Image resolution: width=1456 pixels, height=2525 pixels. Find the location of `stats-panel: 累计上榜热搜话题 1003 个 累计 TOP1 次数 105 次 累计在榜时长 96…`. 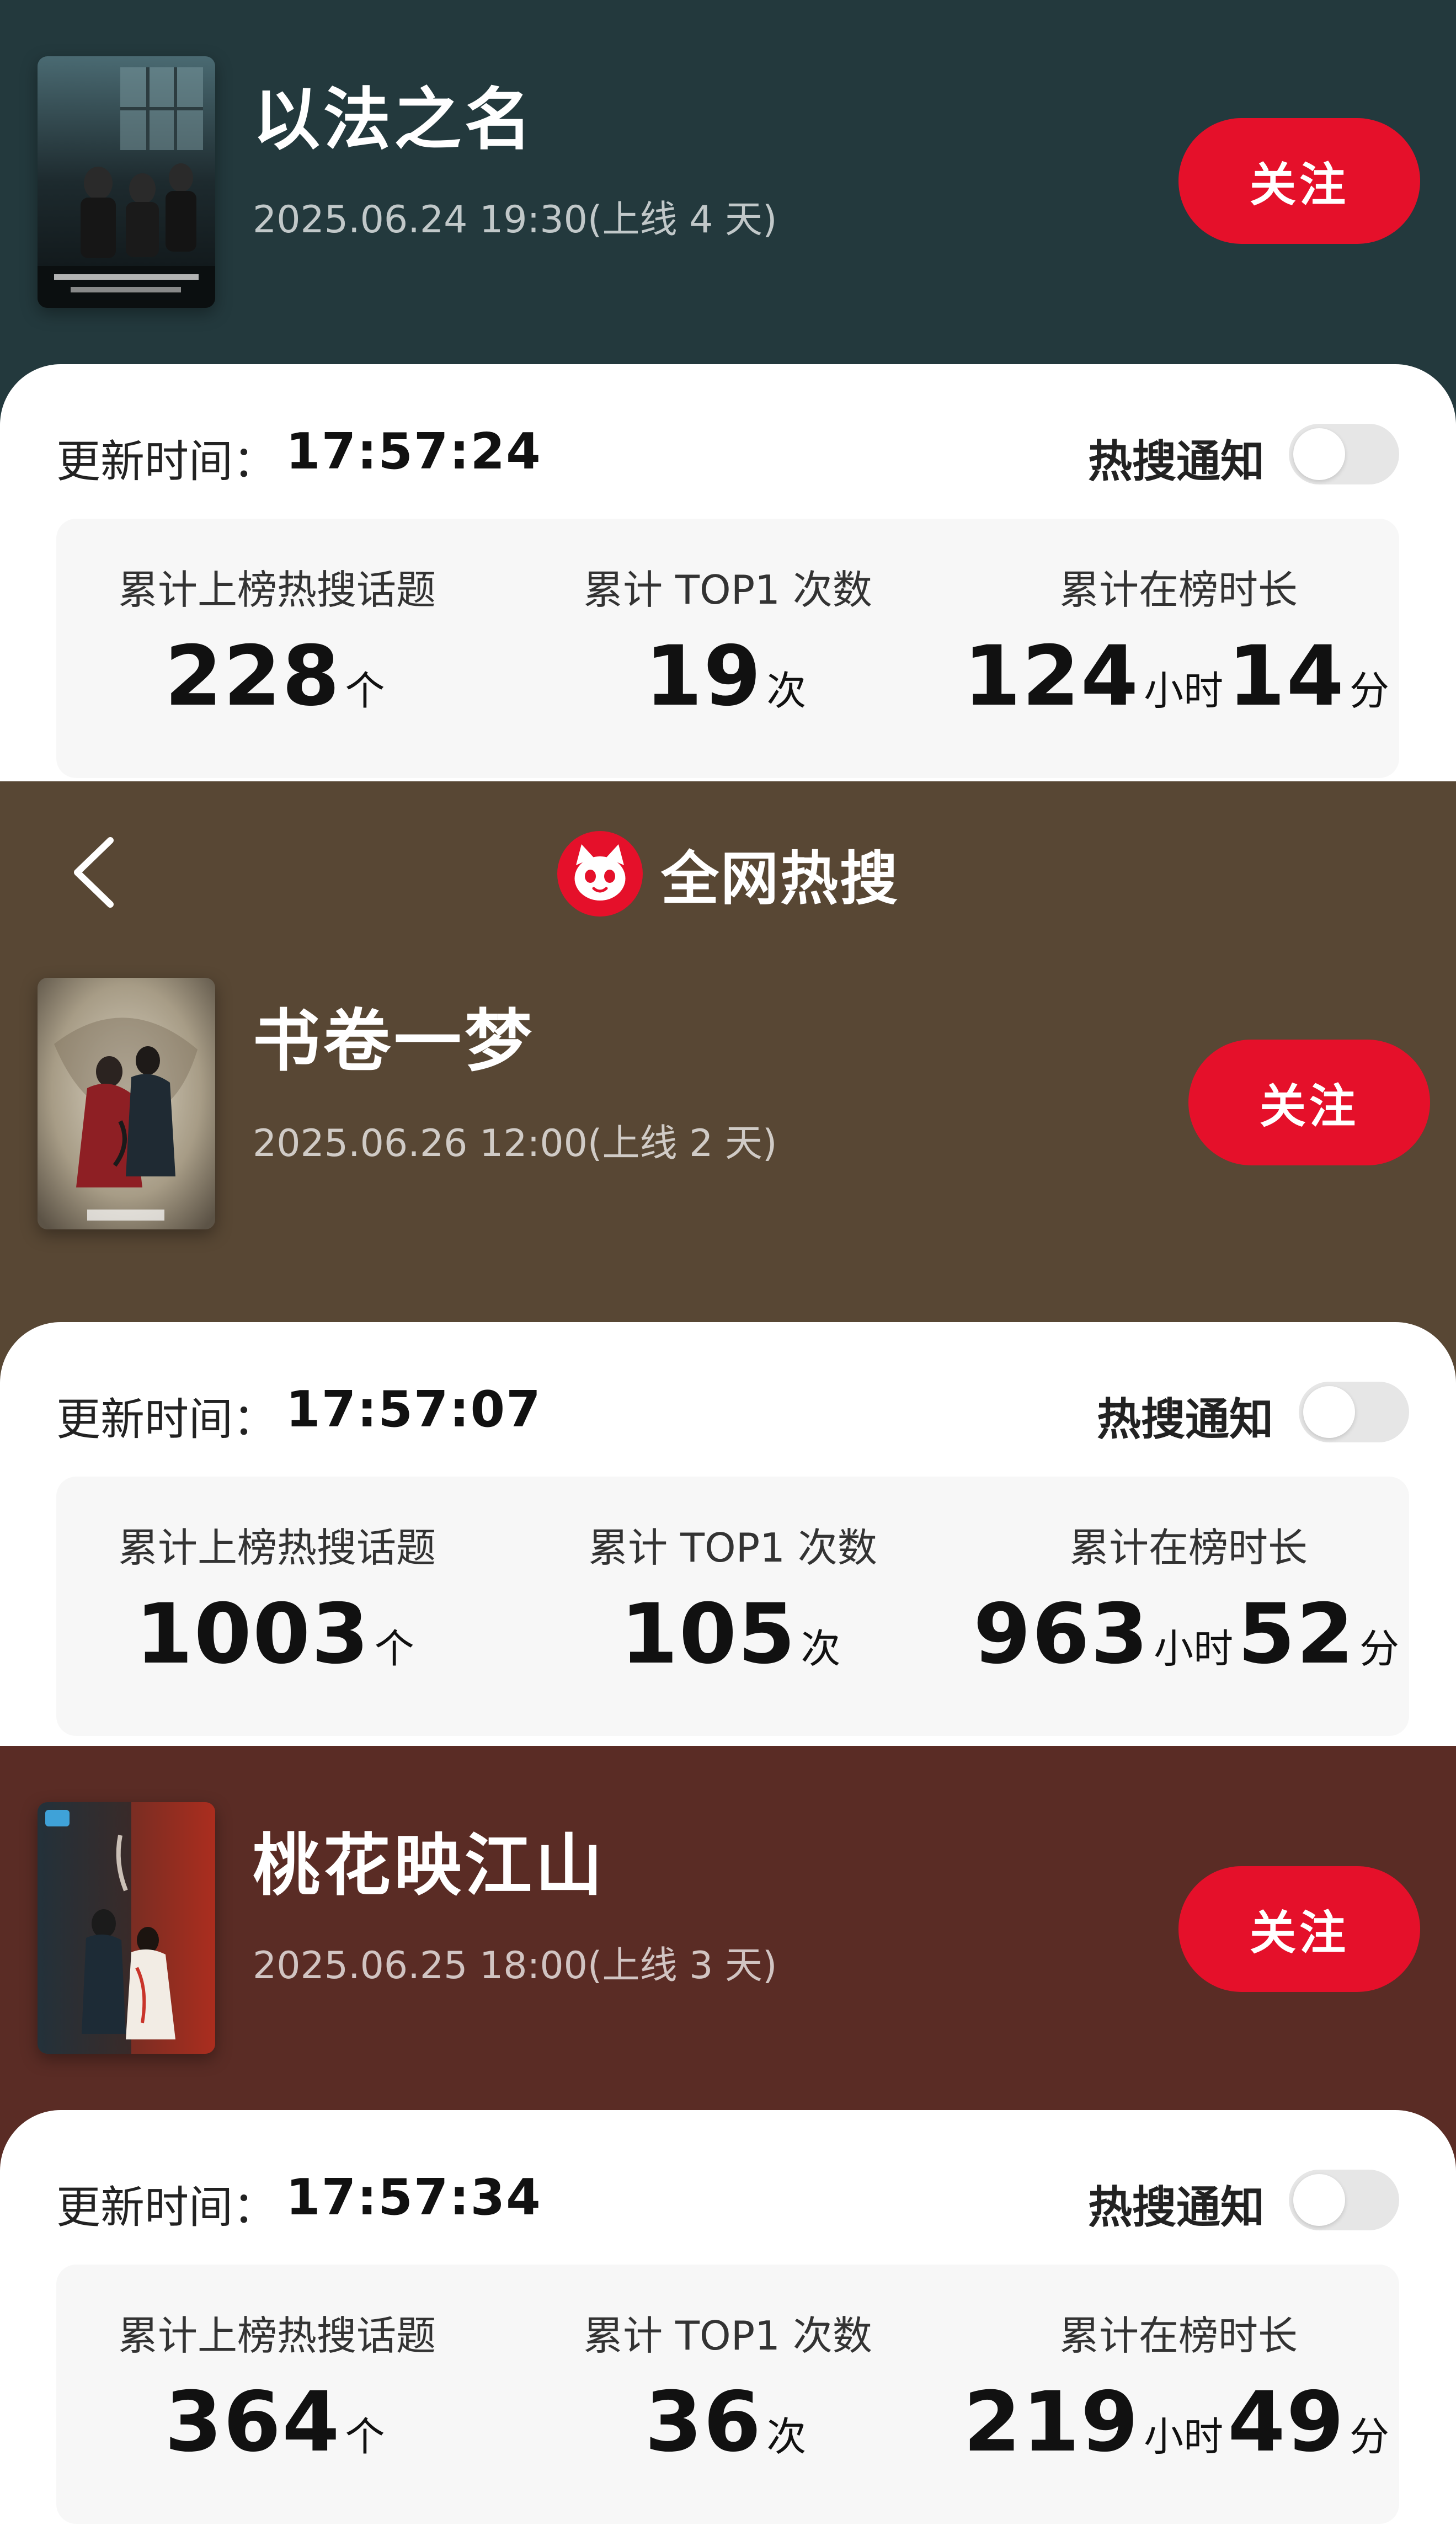

stats-panel: 累计上榜热搜话题 1003 个 累计 TOP1 次数 105 次 累计在榜时长 96… is located at coordinates (732, 1606).